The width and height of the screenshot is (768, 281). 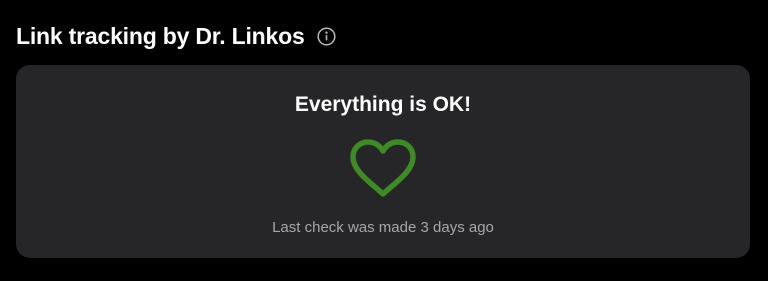 I want to click on header: Link tracking by Dr. Linkos, so click(x=176, y=36).